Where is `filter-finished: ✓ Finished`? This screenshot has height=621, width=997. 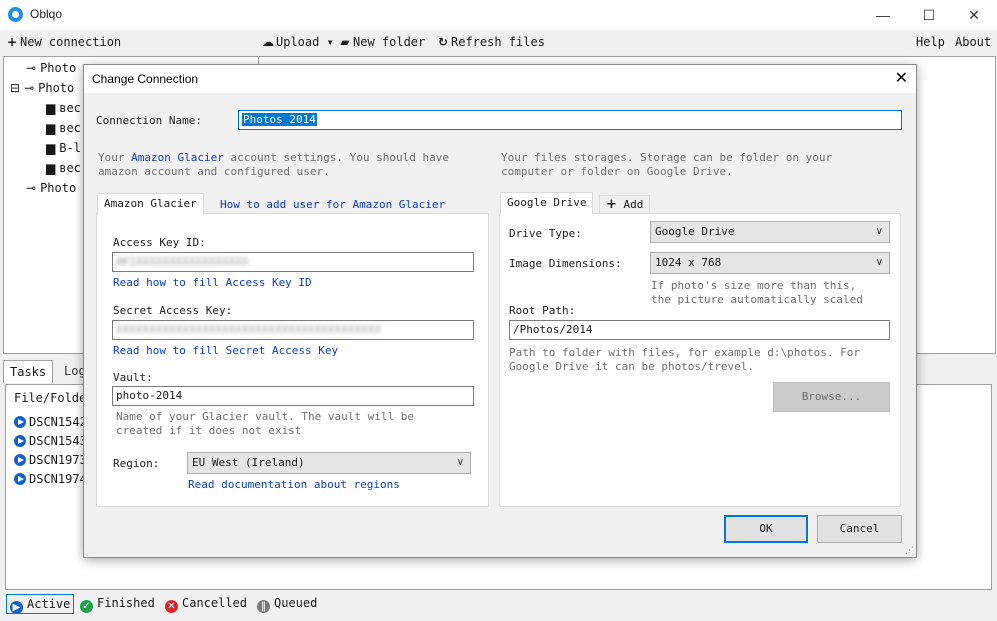 filter-finished: ✓ Finished is located at coordinates (117, 603).